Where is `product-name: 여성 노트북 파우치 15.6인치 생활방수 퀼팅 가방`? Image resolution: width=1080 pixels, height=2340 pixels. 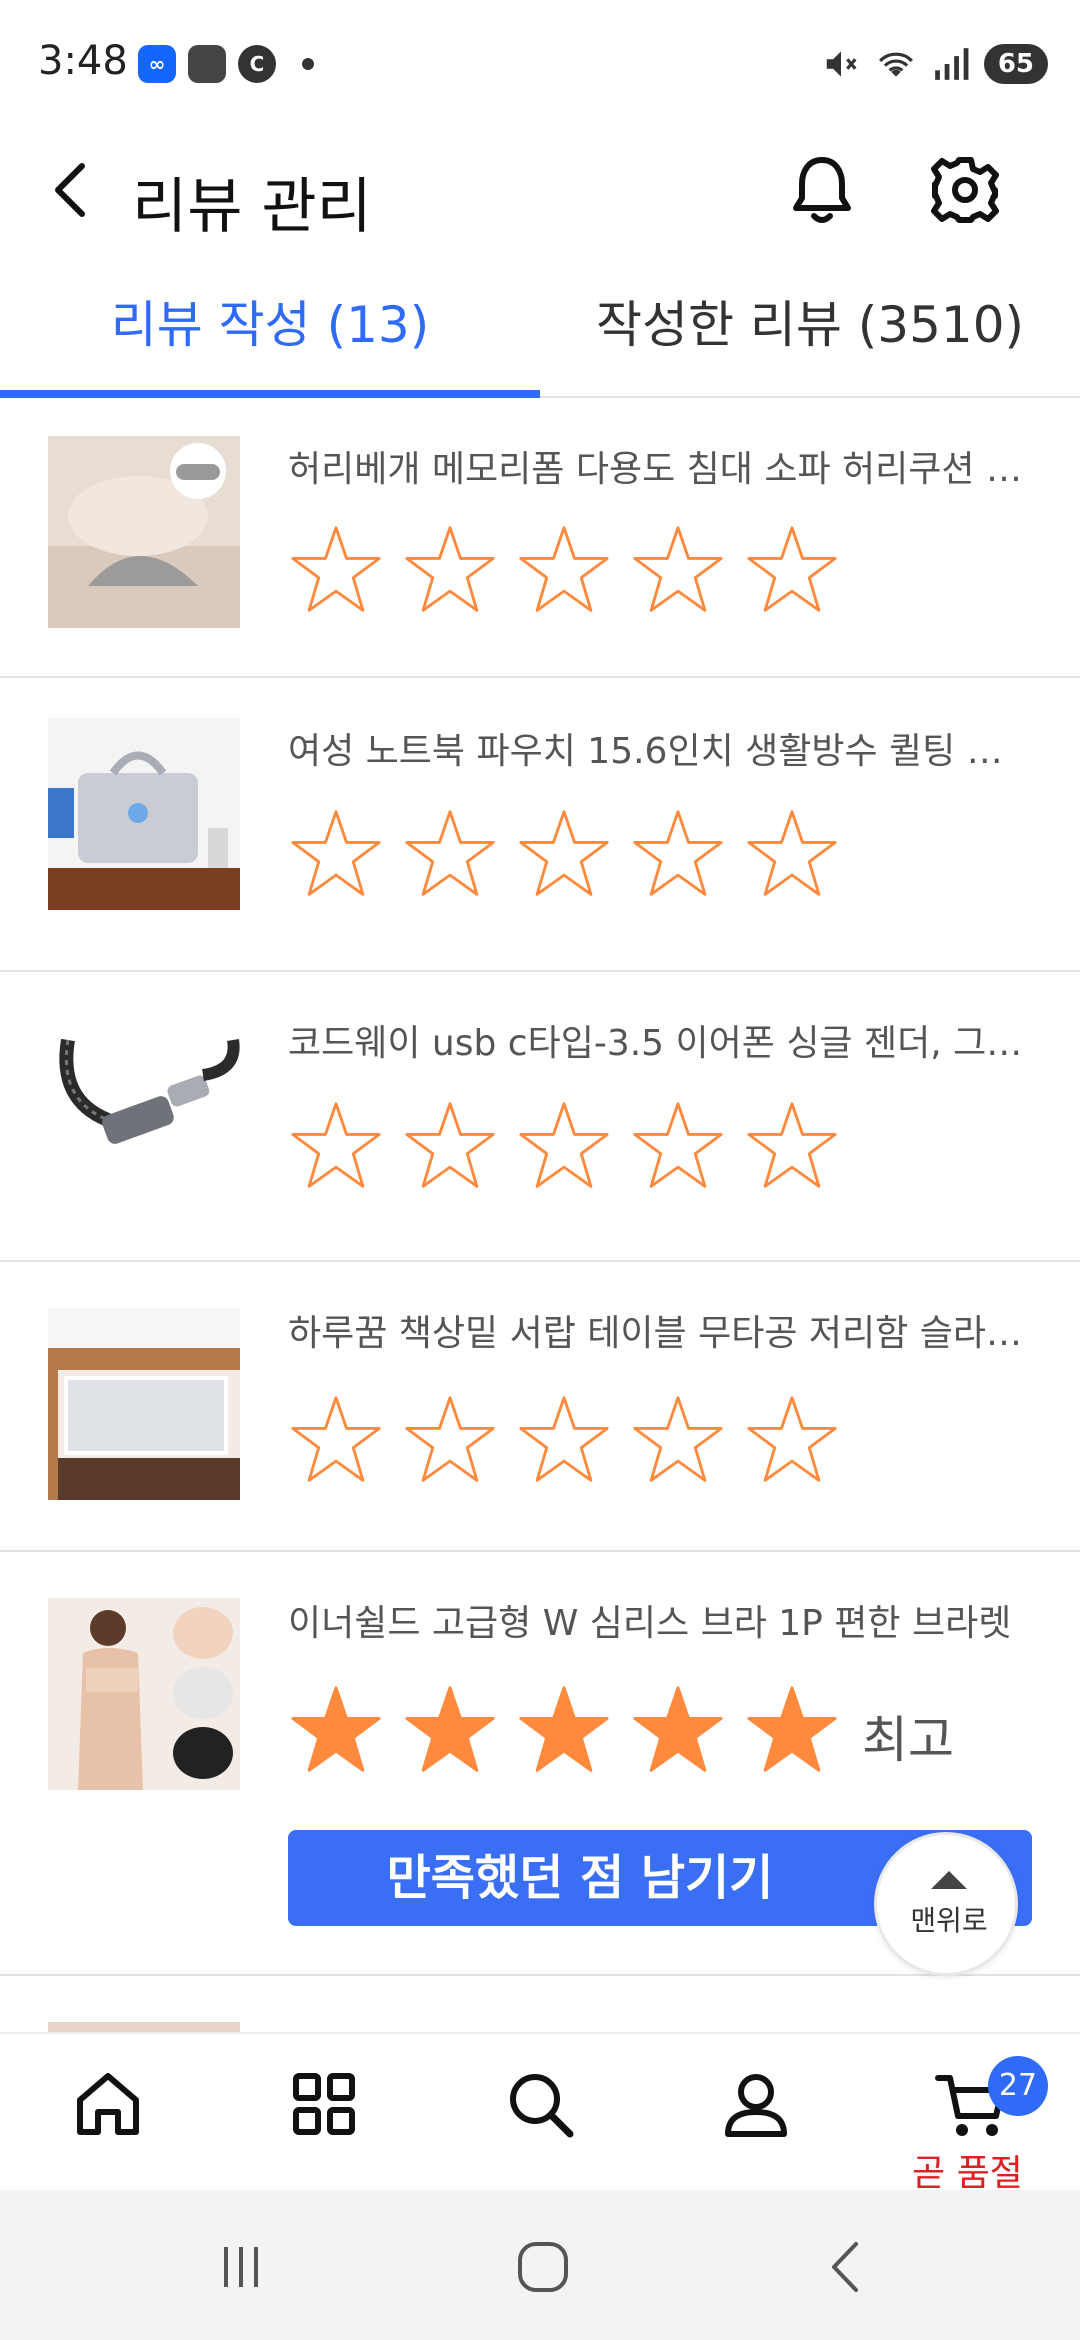 product-name: 여성 노트북 파우치 15.6인치 생활방수 퀼팅 가방 is located at coordinates (658, 748).